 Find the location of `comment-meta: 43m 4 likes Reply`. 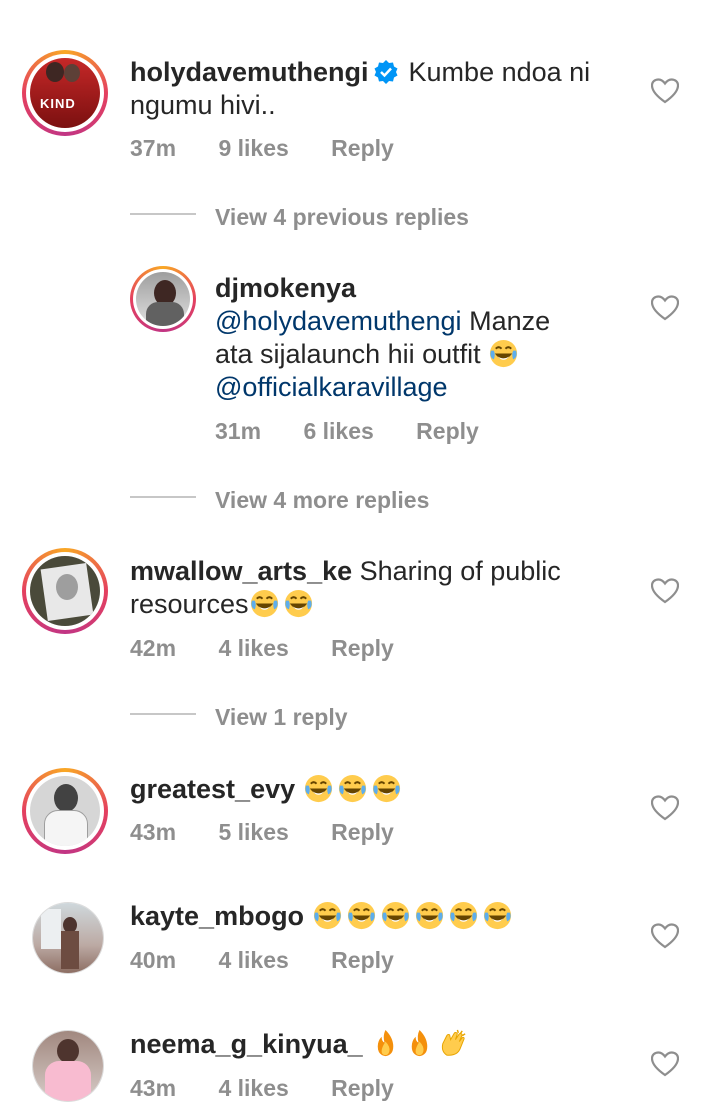

comment-meta: 43m 4 likes Reply is located at coordinates (280, 1088).